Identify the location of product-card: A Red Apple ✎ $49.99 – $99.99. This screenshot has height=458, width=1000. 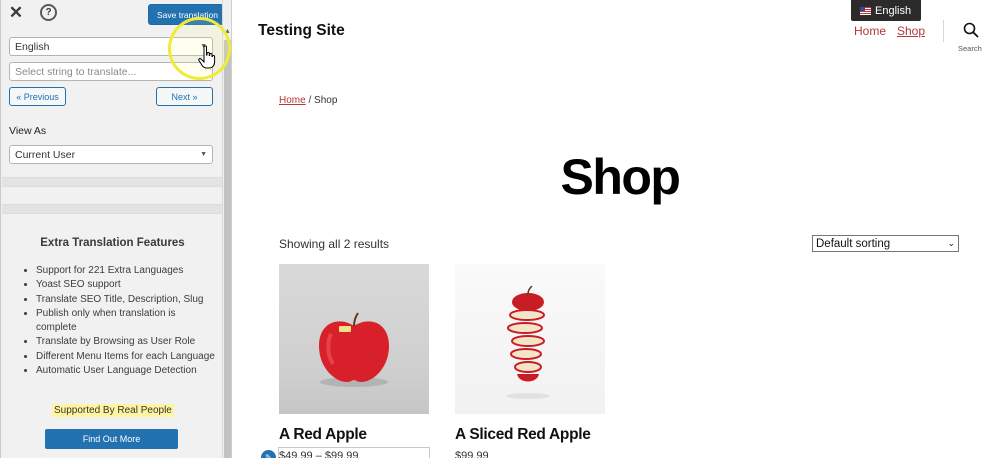
(346, 361).